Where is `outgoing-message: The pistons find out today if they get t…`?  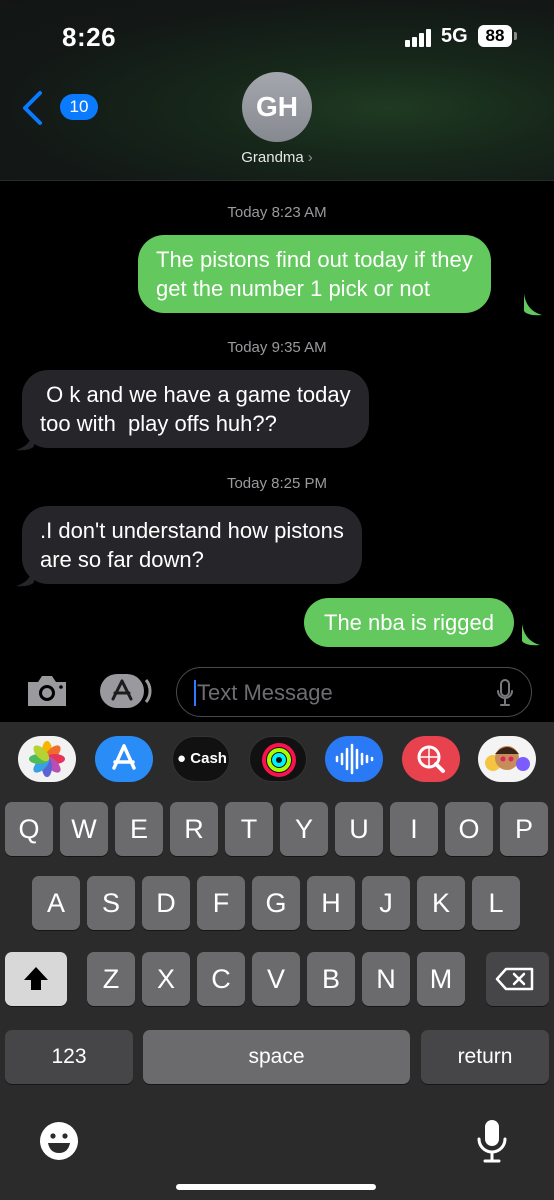
outgoing-message: The pistons find out today if they get t… is located at coordinates (314, 274).